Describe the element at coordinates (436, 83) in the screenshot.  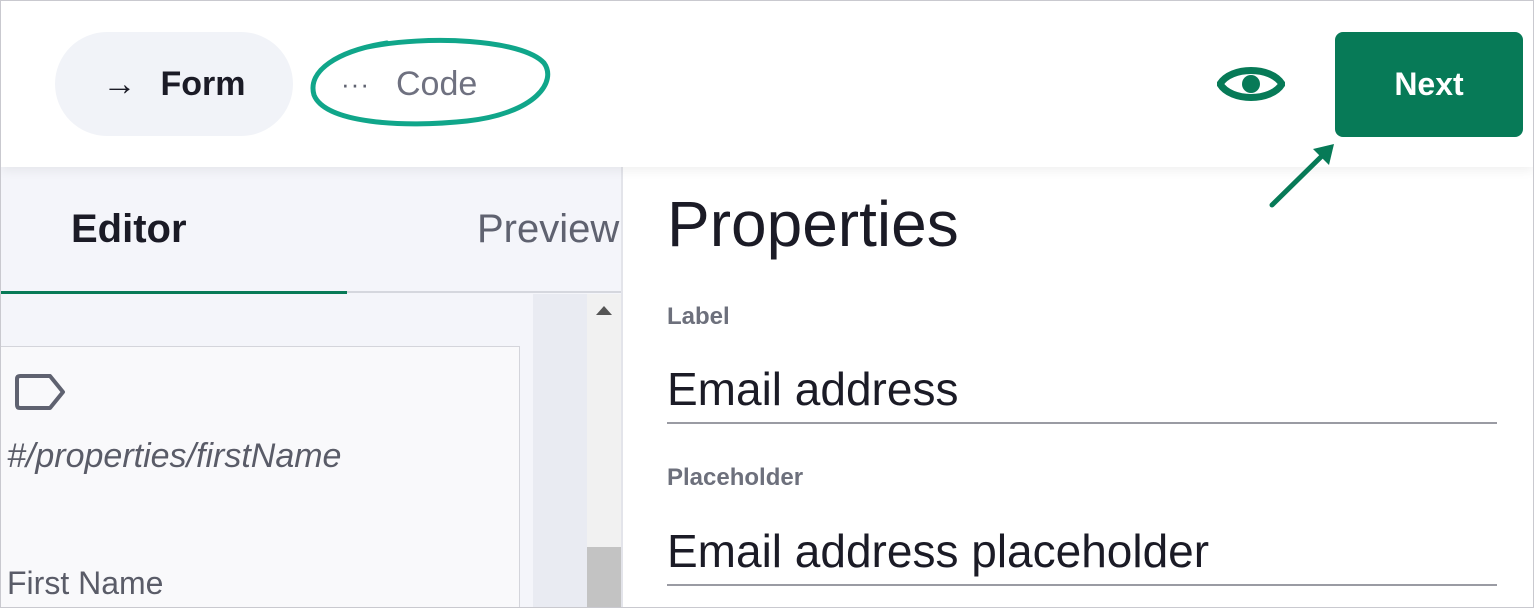
I see `code-tab-label: Code` at that location.